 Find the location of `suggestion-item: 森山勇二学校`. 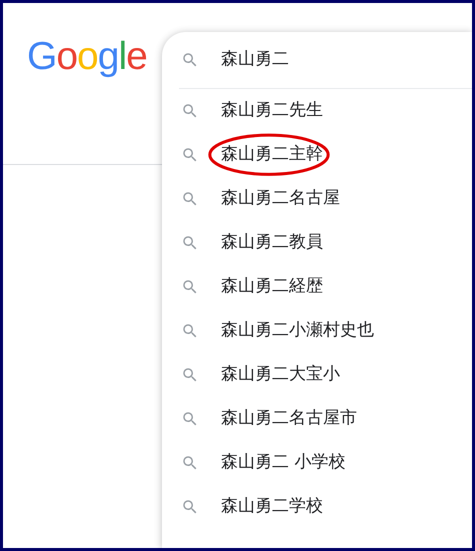

suggestion-item: 森山勇二学校 is located at coordinates (272, 507).